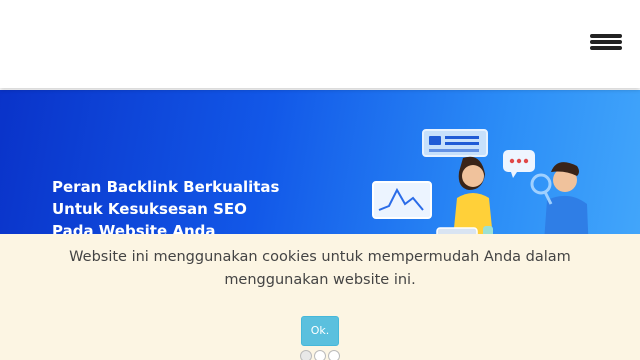  I want to click on slider-dot-active, so click(306, 355).